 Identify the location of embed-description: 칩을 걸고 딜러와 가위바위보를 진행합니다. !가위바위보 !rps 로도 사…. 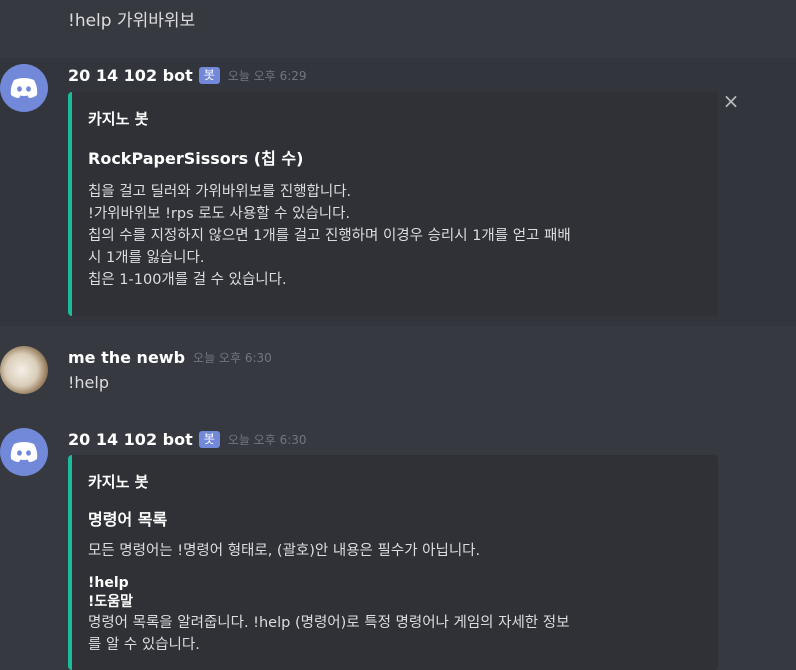
(395, 236).